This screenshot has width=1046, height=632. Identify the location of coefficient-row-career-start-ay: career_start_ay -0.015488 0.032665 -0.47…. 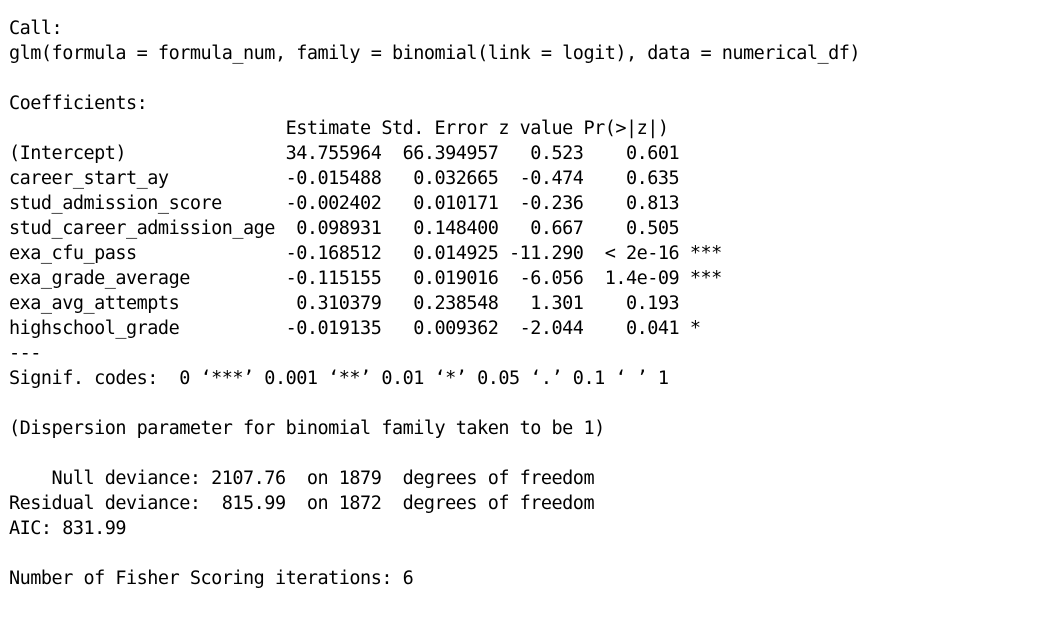
(365, 178).